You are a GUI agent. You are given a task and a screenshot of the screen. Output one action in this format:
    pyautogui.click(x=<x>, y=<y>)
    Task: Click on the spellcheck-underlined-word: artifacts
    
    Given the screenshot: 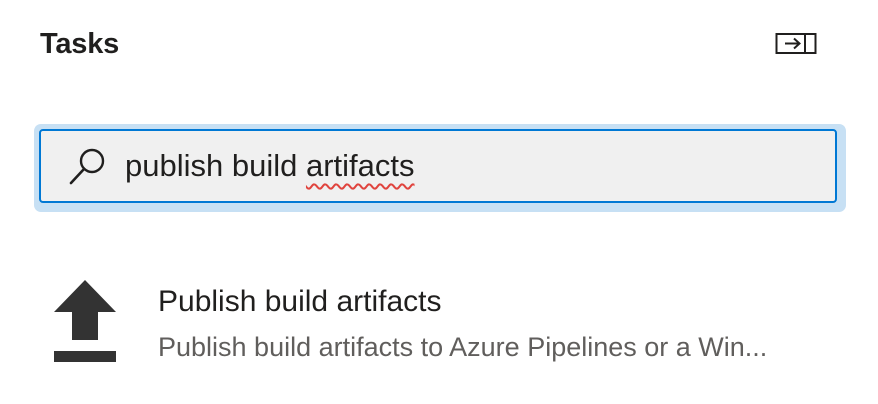 What is the action you would take?
    pyautogui.click(x=360, y=165)
    